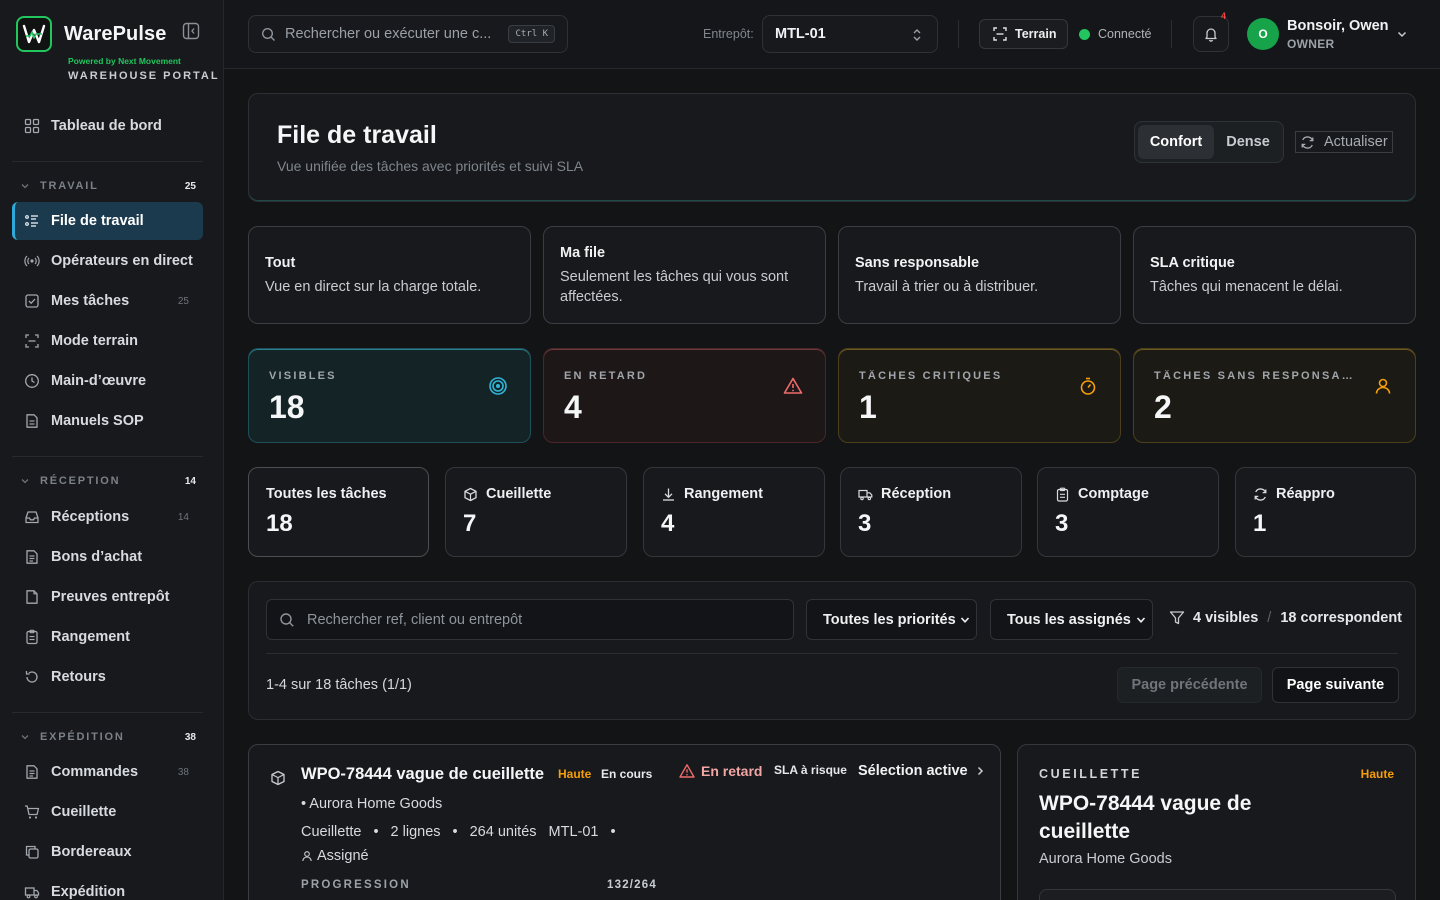  I want to click on nav-group-expedition: EXPÉDITION 38, so click(108, 737).